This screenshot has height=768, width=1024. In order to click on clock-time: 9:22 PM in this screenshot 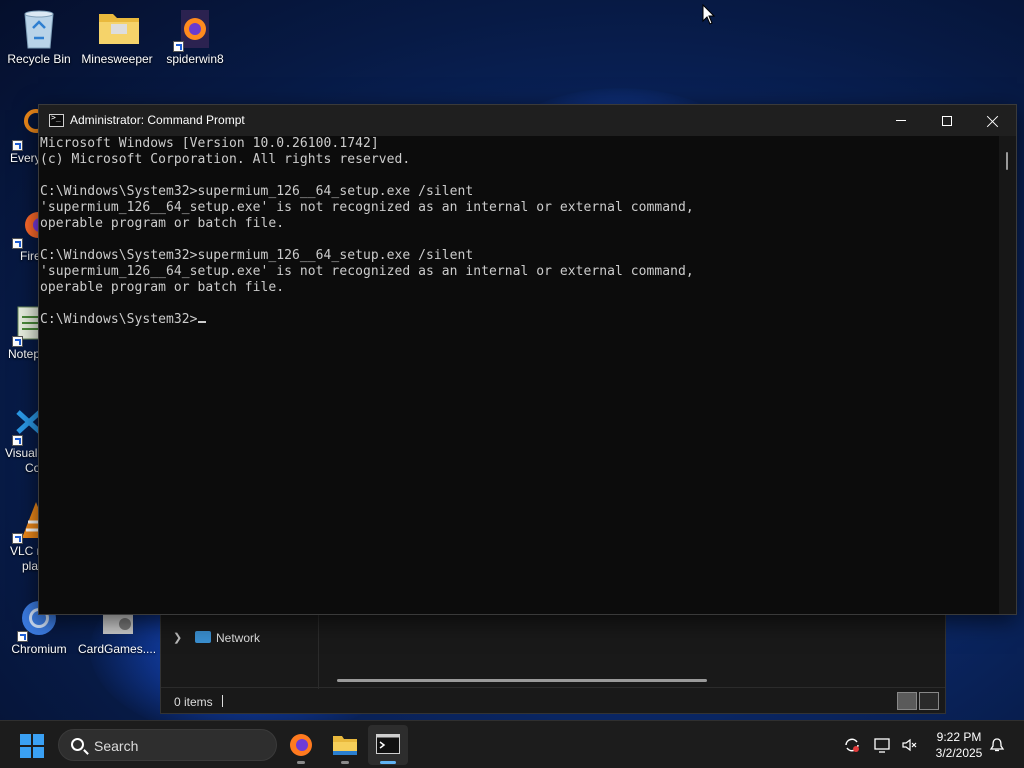, I will do `click(959, 737)`.